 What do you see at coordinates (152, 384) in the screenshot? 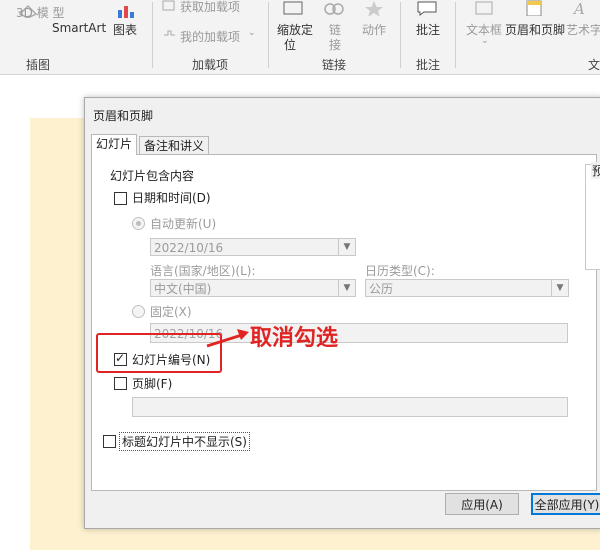
I see `footer-label: 页脚(F)` at bounding box center [152, 384].